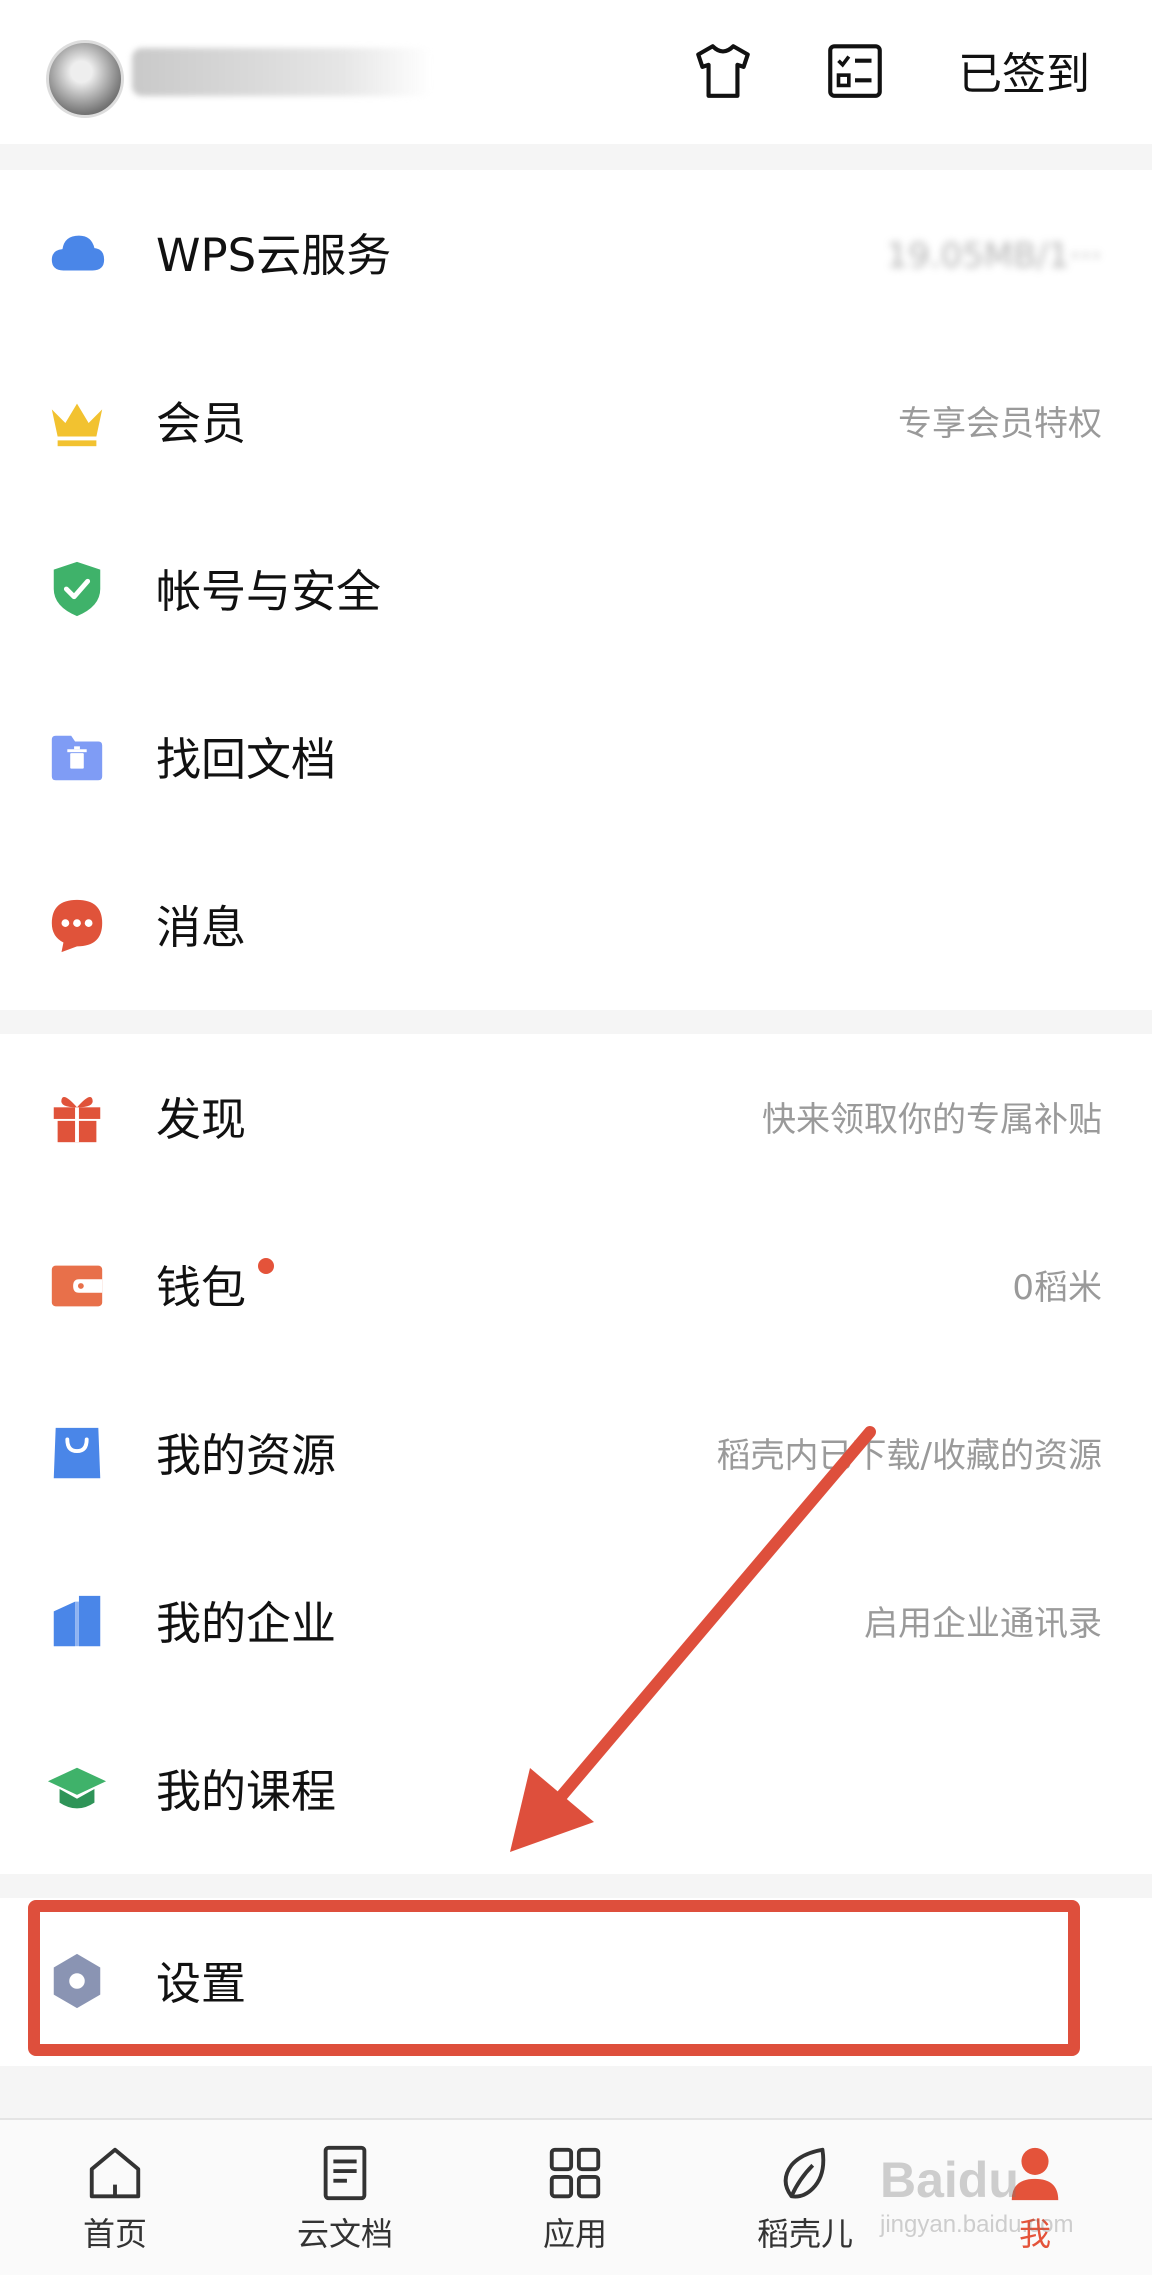 The height and width of the screenshot is (2275, 1152). Describe the element at coordinates (576, 926) in the screenshot. I see `menu-item-messages: 消息` at that location.